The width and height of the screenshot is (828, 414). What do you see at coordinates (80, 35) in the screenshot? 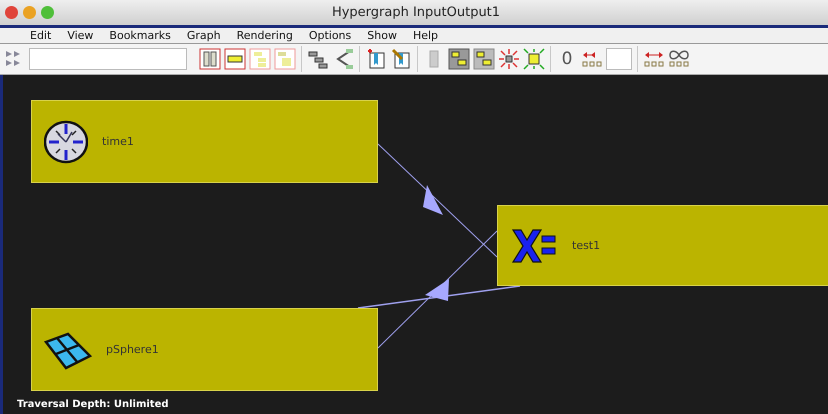
I see `menu-item: View` at bounding box center [80, 35].